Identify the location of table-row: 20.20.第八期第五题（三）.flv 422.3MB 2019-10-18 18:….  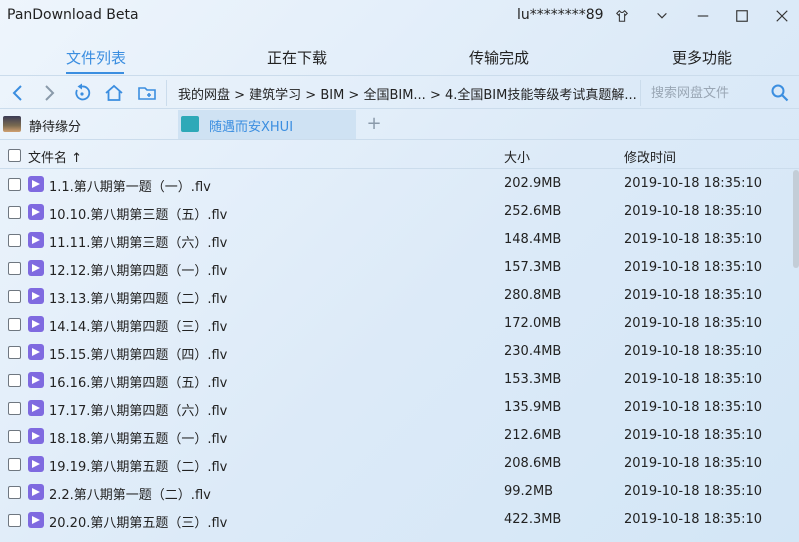
(396, 520).